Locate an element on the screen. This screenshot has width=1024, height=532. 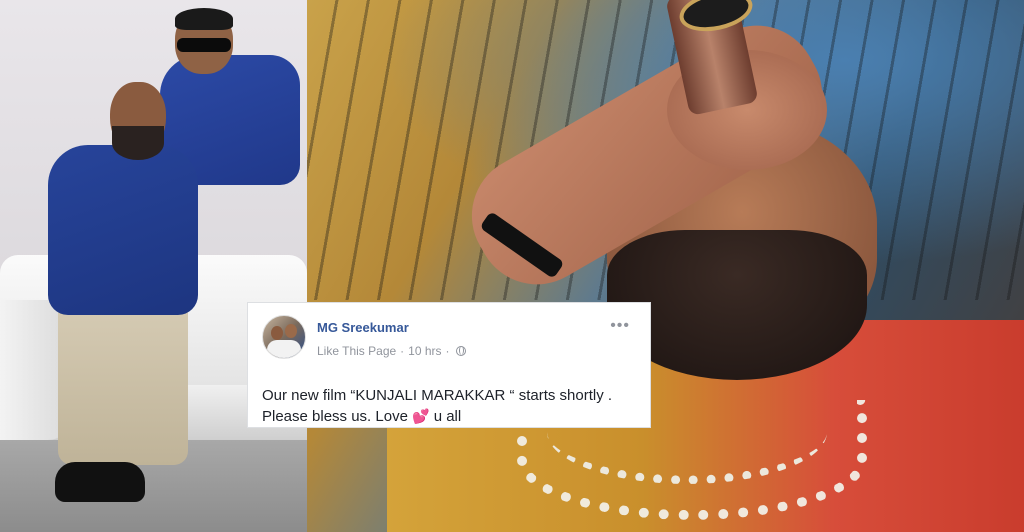
more-options-icon: ••• is located at coordinates (620, 326).